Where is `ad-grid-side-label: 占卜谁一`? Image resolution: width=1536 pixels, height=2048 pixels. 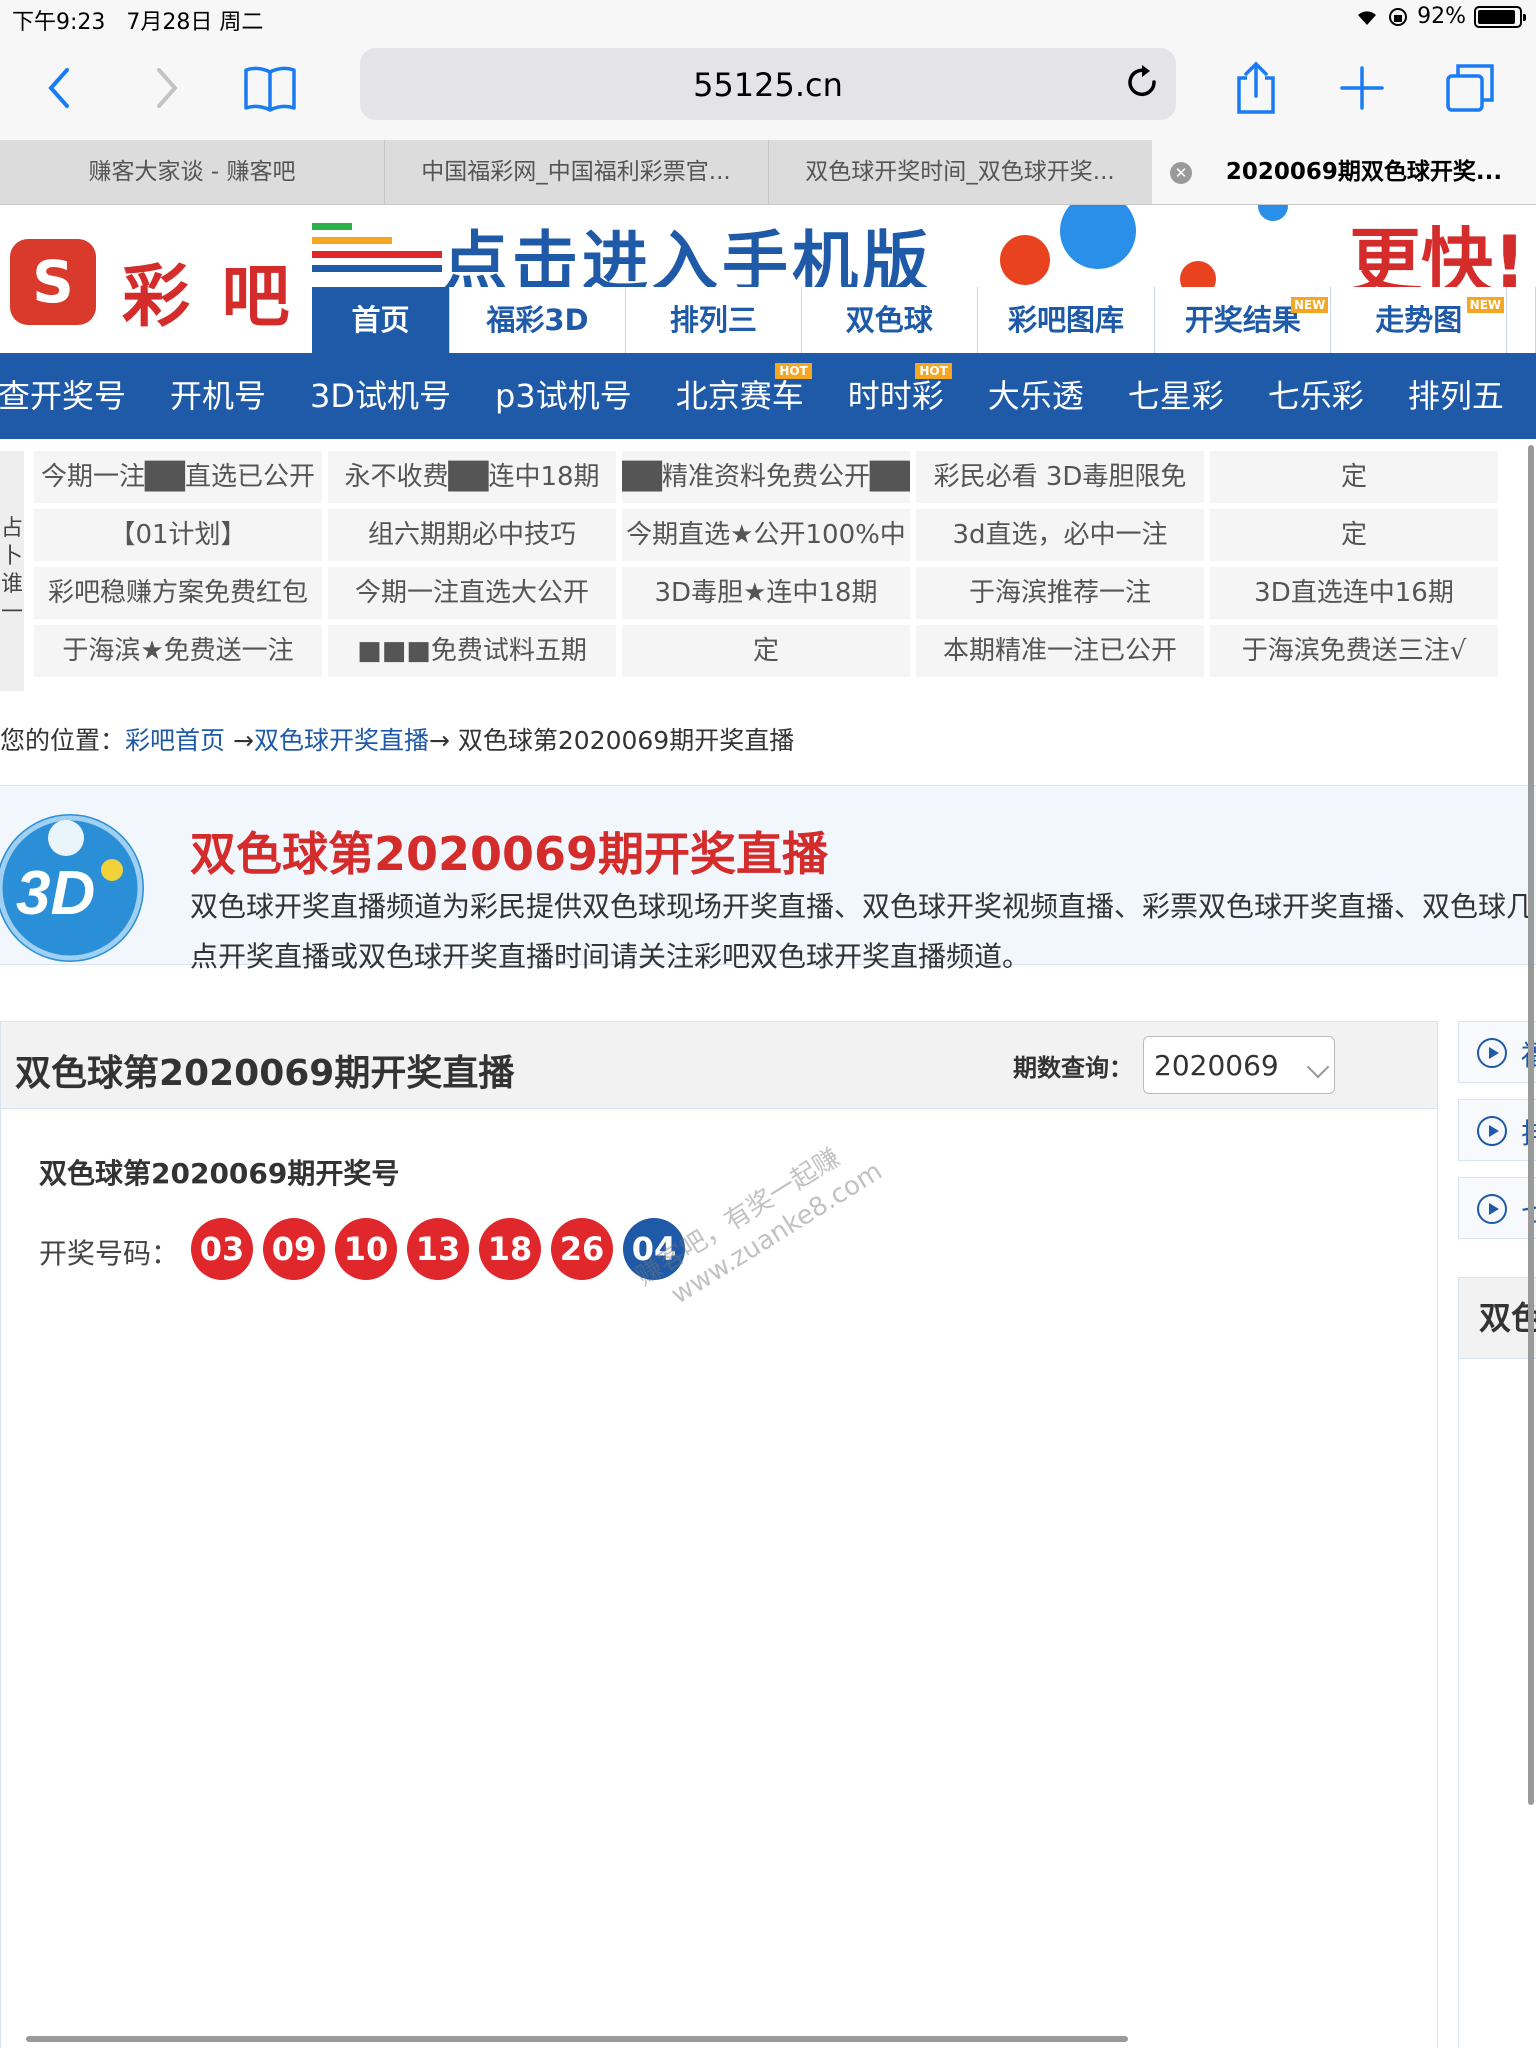 ad-grid-side-label: 占卜谁一 is located at coordinates (12, 571).